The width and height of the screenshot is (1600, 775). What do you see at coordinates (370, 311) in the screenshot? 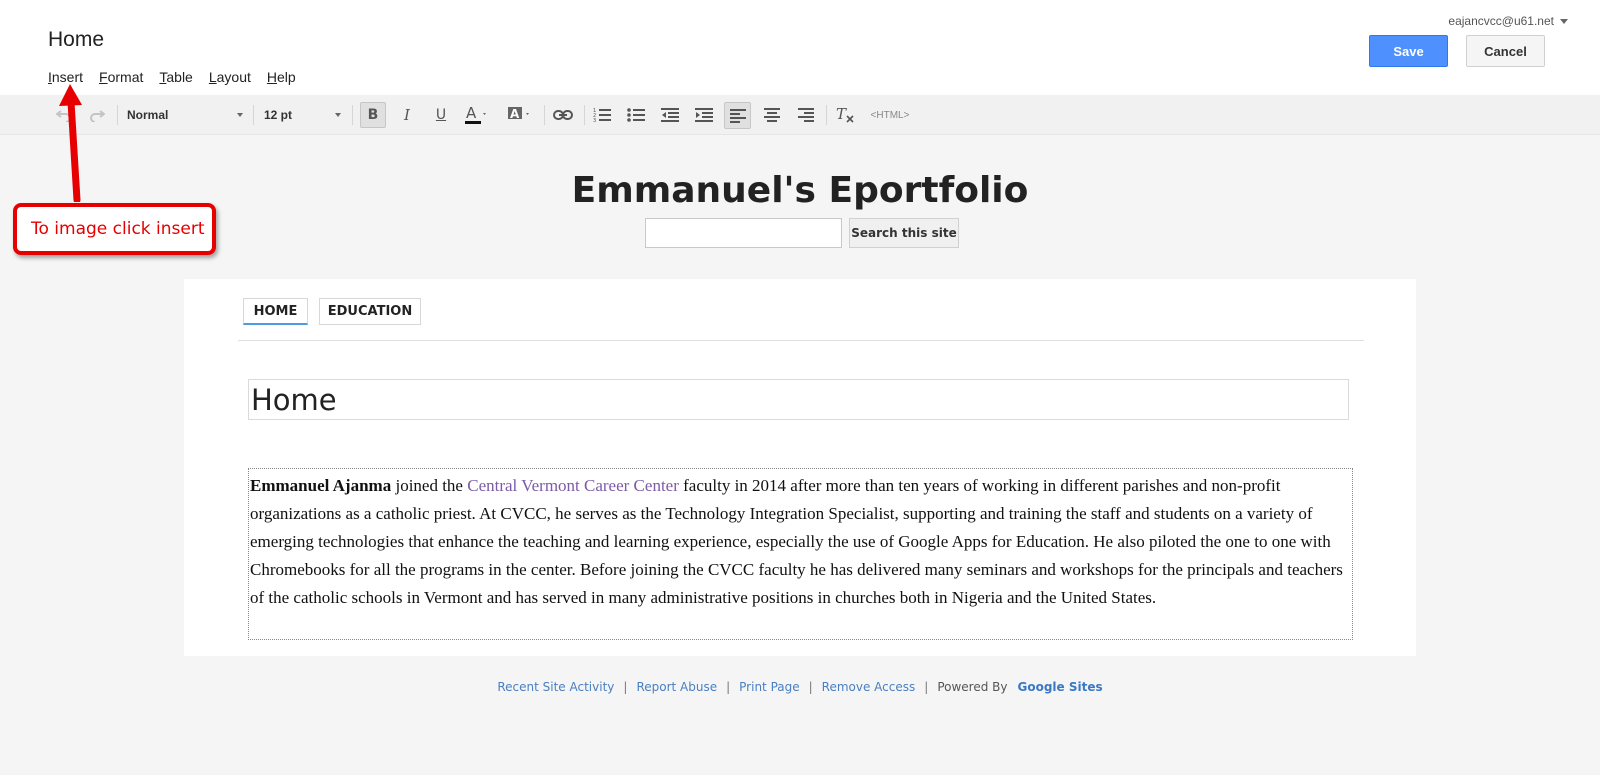
I see `nav-tab-education: EDUCATION` at bounding box center [370, 311].